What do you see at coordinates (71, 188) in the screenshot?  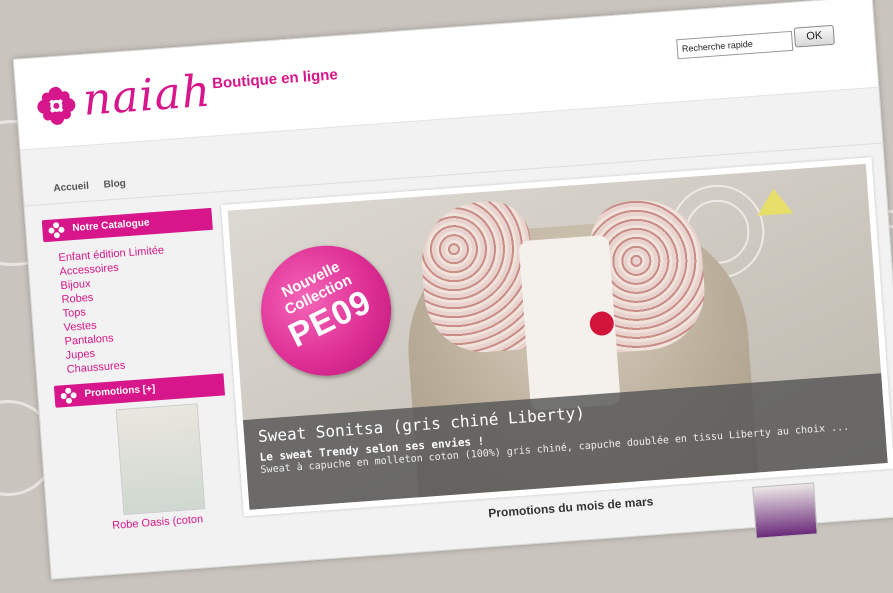 I see `nav-item-accueil: Accueil` at bounding box center [71, 188].